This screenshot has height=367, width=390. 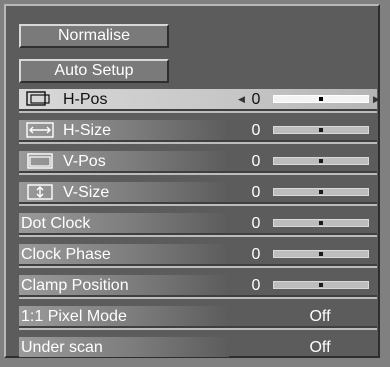 I want to click on menu-row-pixel-mode: 1:1 Pixel Mode Off, so click(x=198, y=318).